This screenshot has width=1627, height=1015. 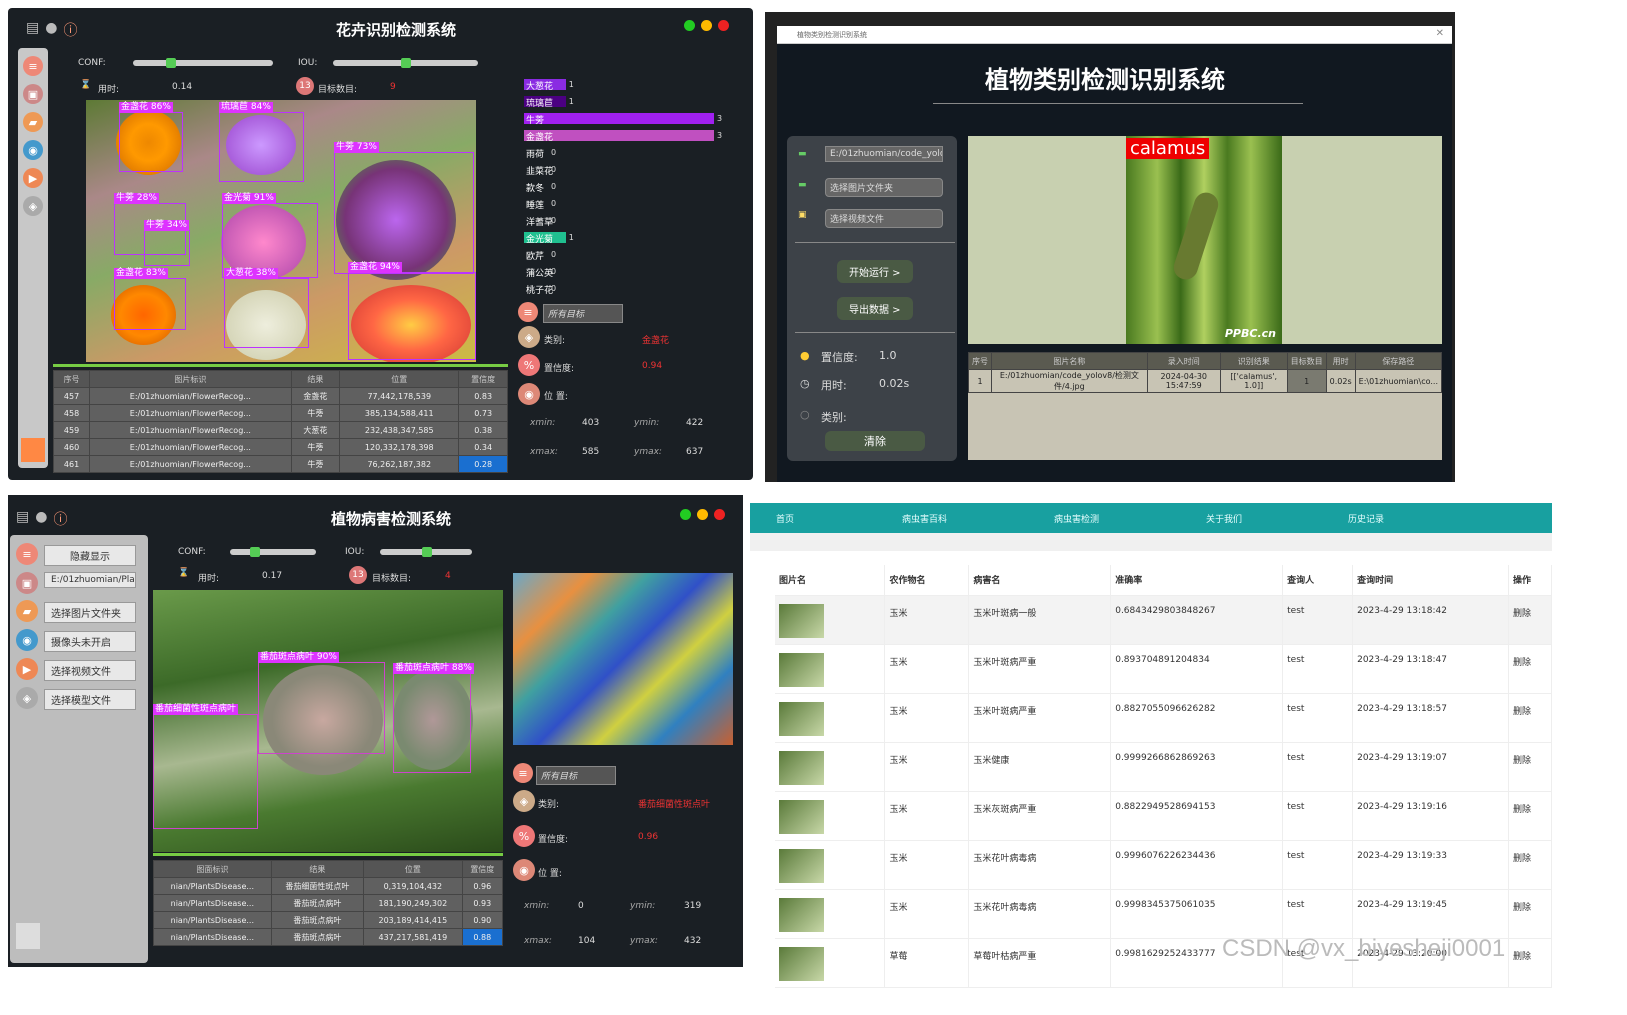 What do you see at coordinates (321, 703) in the screenshot?
I see `detection-box: 番茄斑点病叶 90%` at bounding box center [321, 703].